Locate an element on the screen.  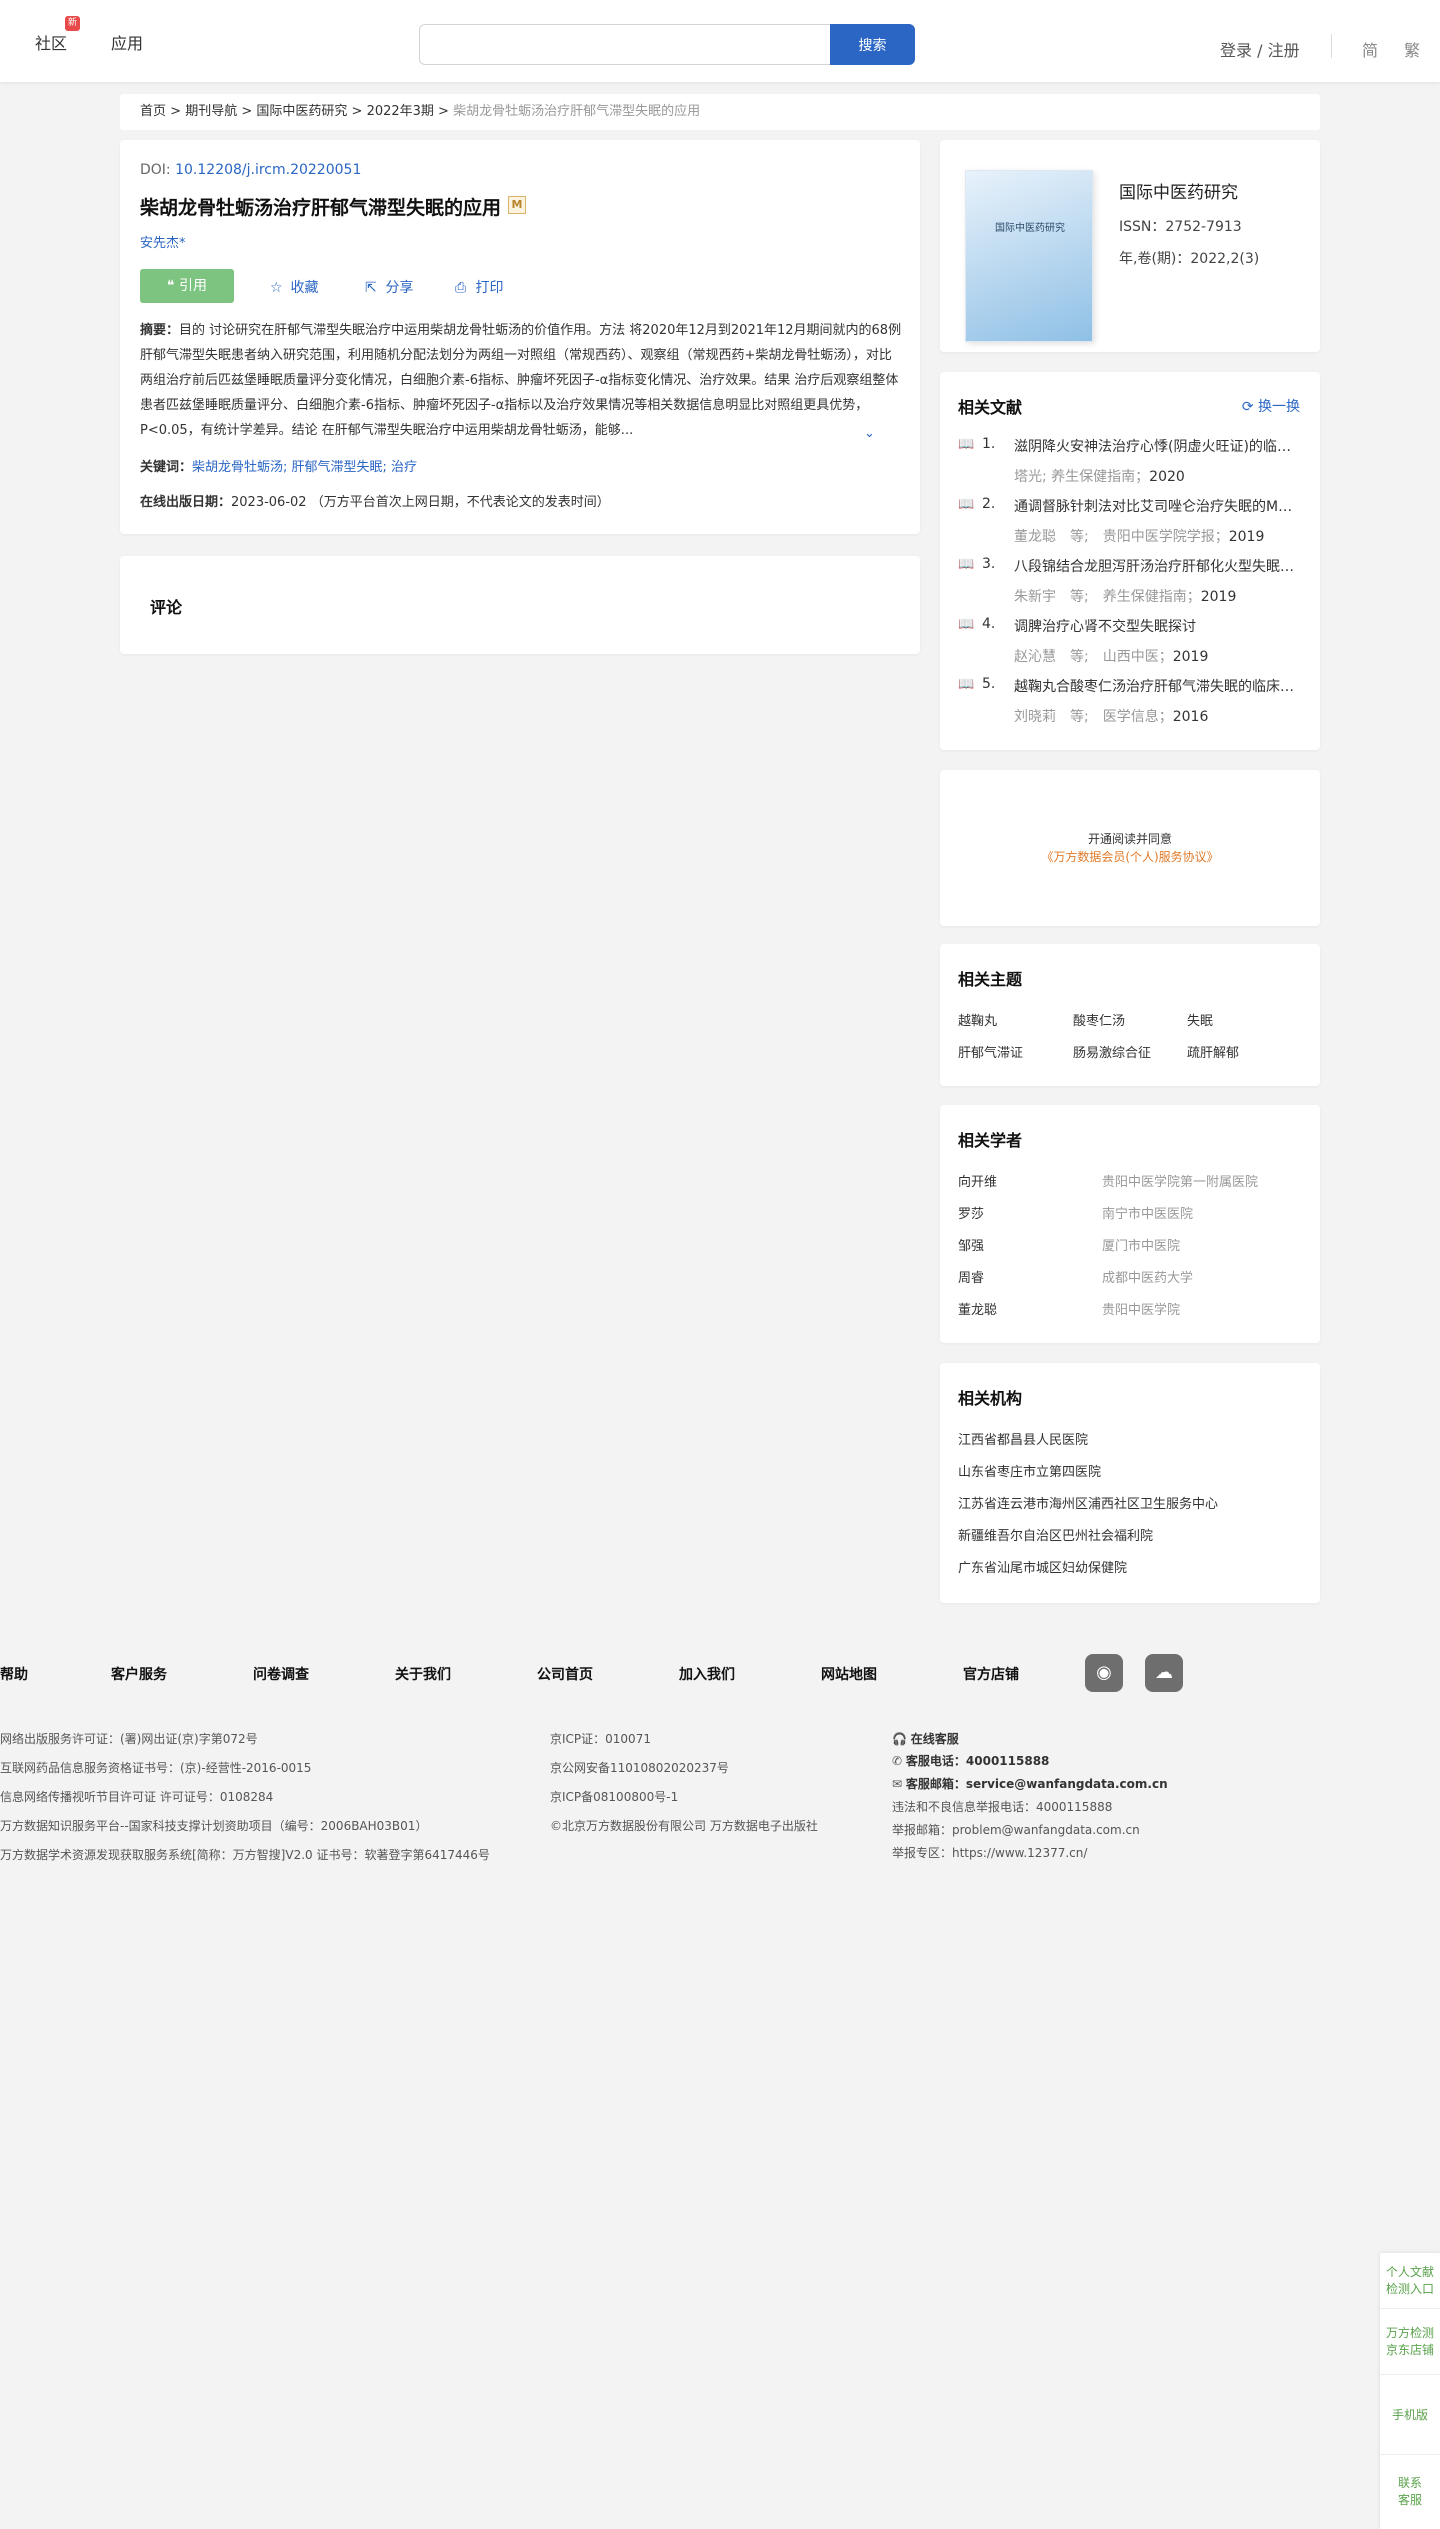
breadcrumb-journal-nav: 期刊导航 is located at coordinates (211, 111).